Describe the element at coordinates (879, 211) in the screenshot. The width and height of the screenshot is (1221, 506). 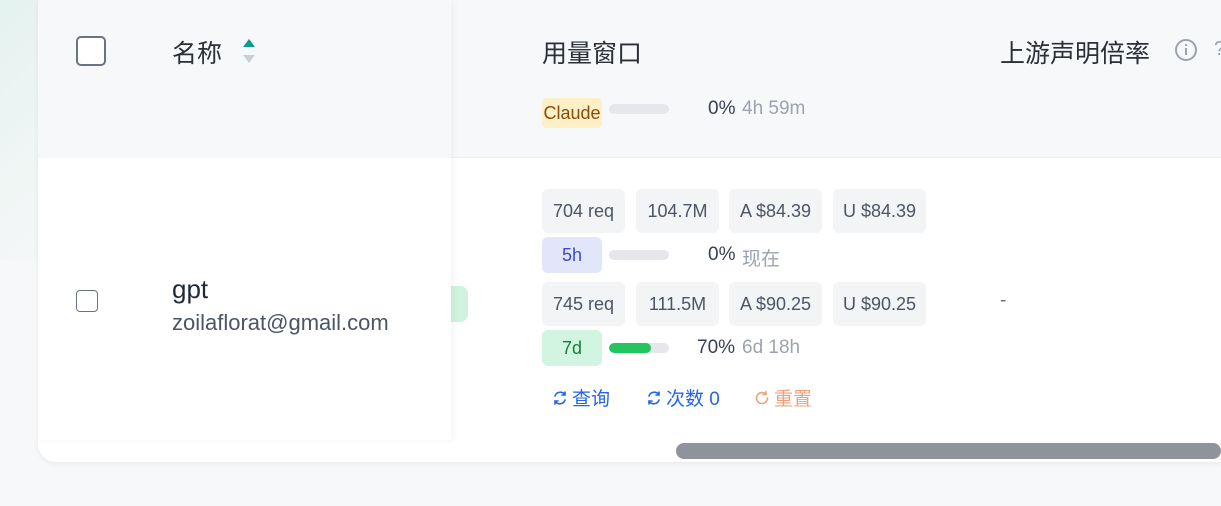
I see `5h-u-cost-chip: U $84.39` at that location.